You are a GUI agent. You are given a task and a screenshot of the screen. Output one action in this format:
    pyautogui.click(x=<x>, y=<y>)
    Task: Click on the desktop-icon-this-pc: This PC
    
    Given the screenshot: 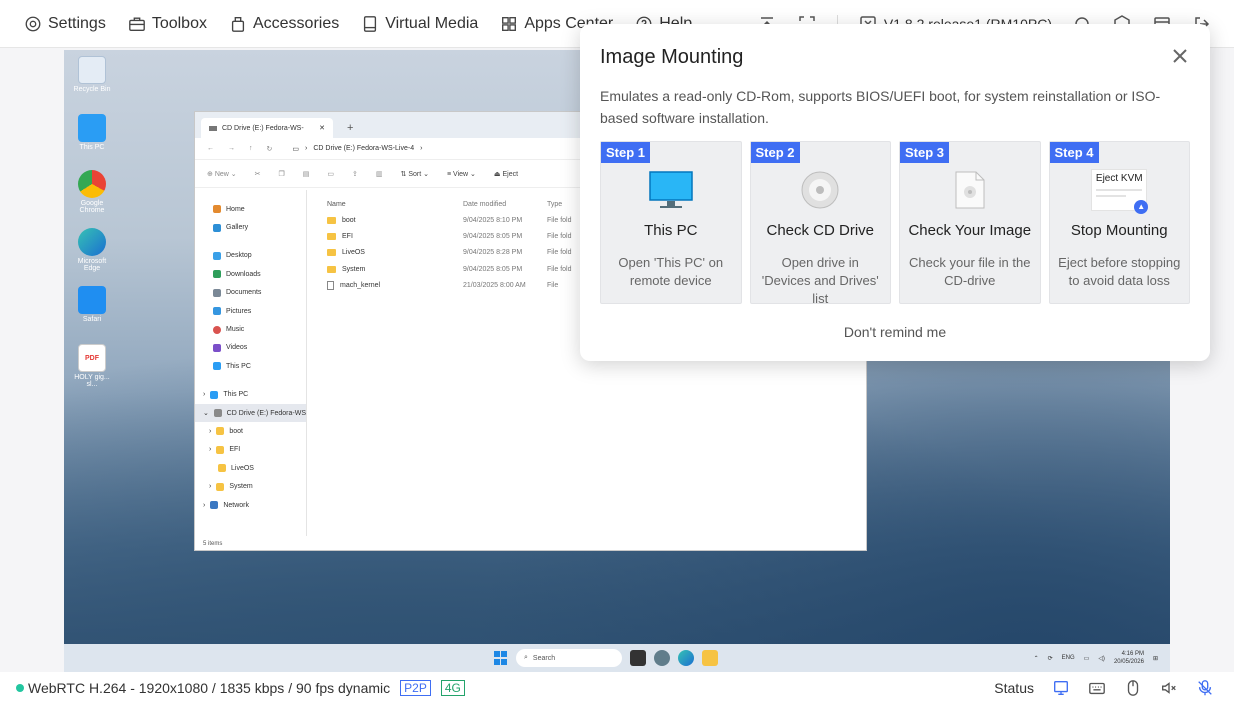 What is the action you would take?
    pyautogui.click(x=92, y=132)
    